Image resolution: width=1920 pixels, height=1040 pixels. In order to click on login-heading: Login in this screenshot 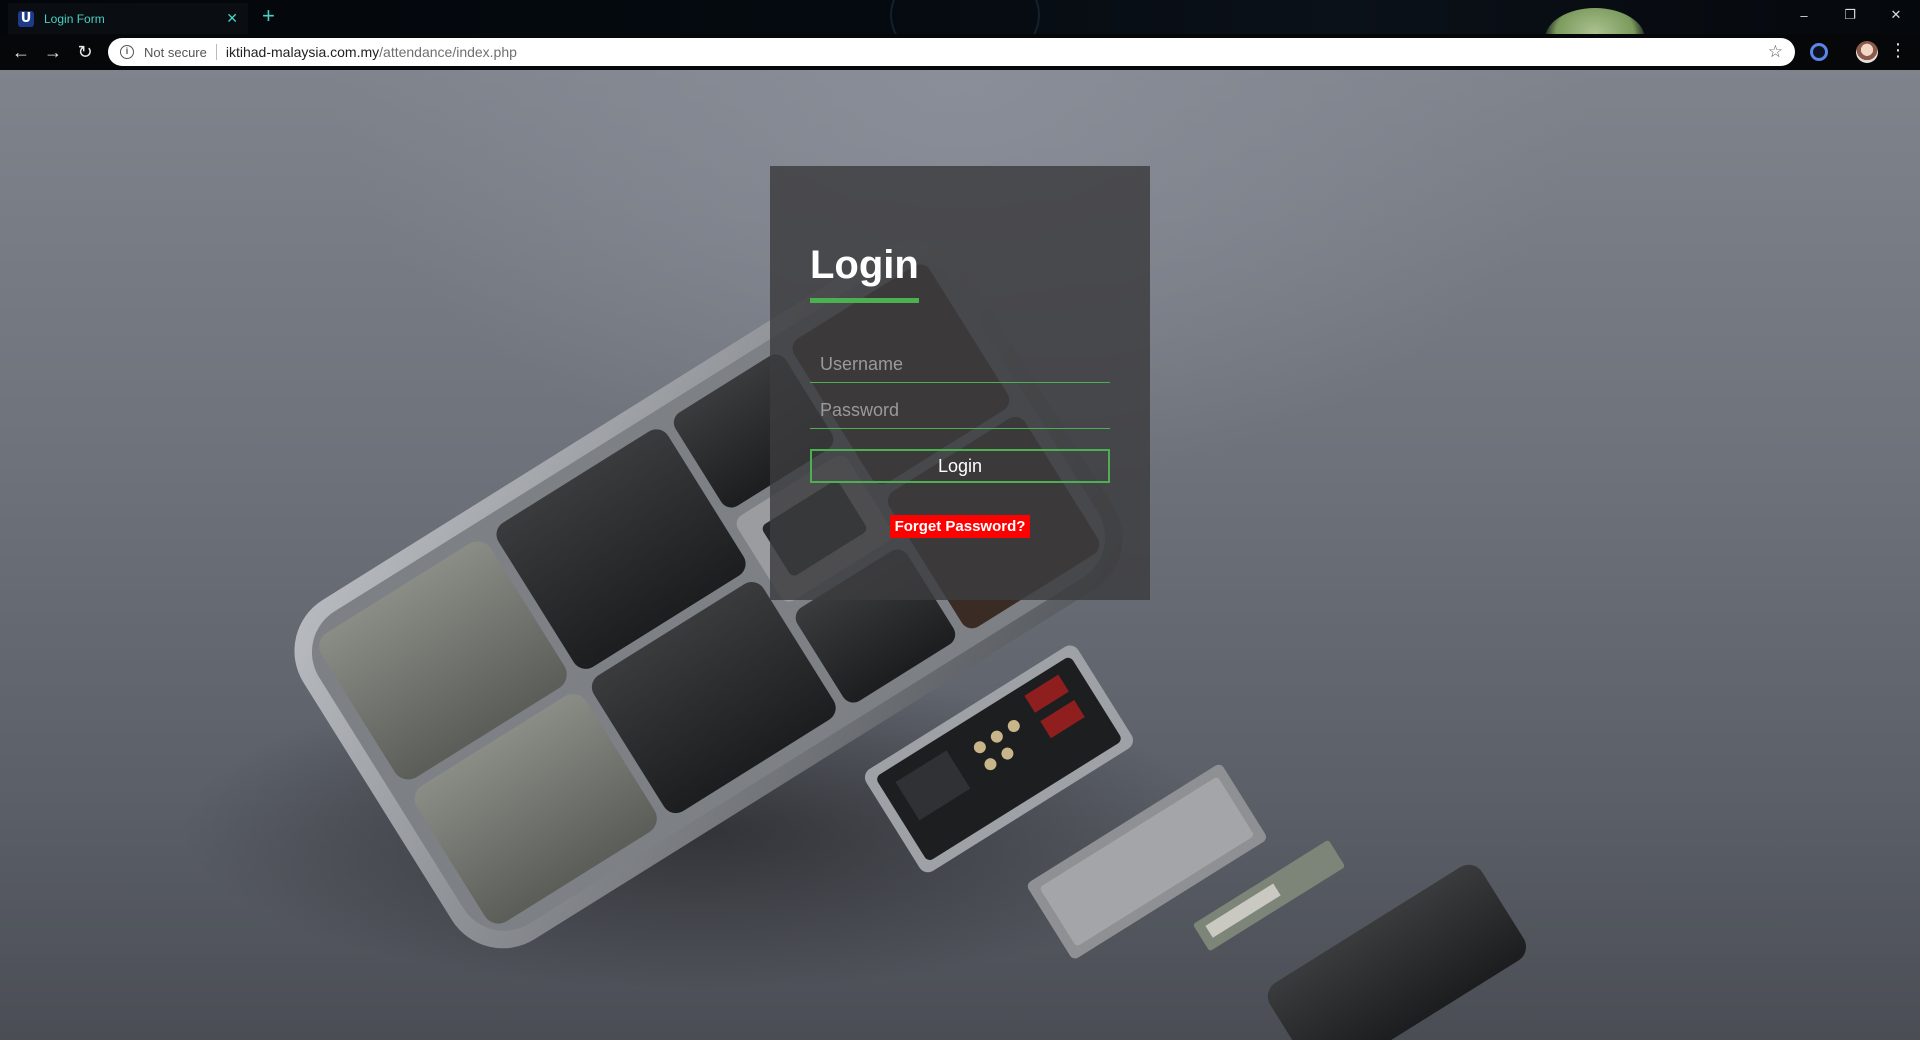, I will do `click(864, 273)`.